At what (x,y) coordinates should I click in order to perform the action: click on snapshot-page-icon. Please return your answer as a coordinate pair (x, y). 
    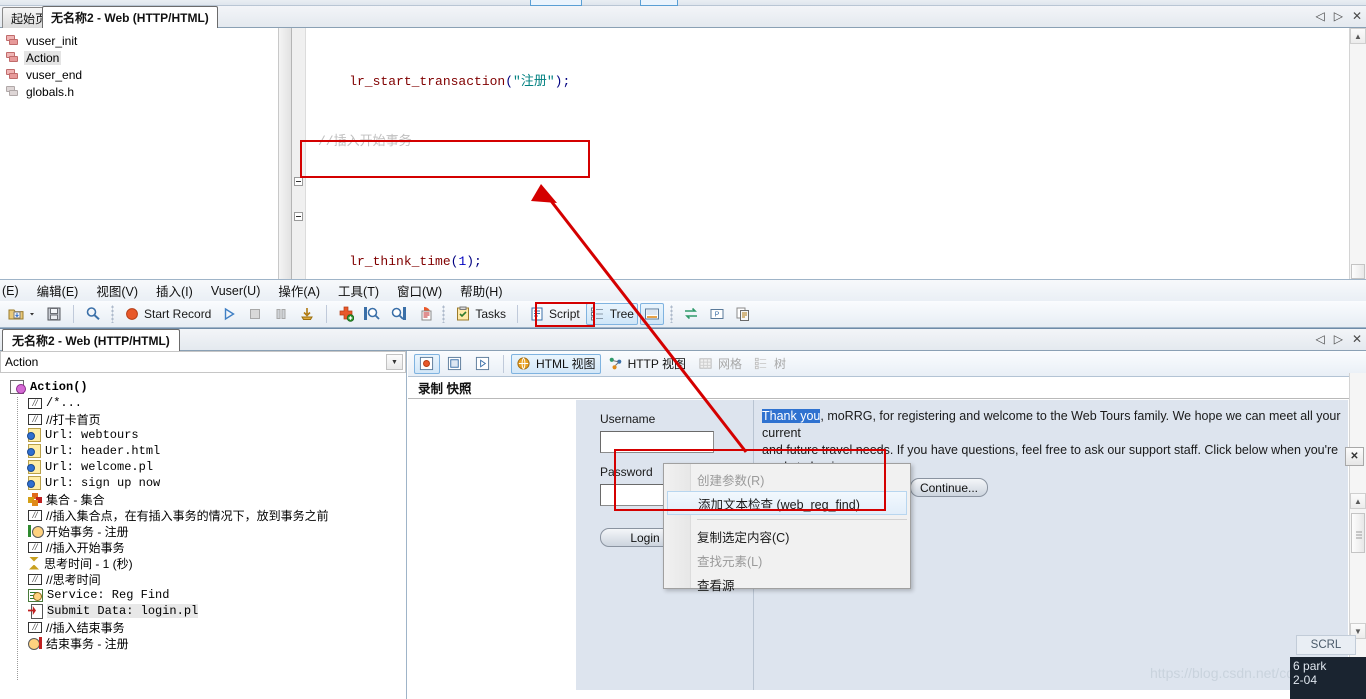
    Looking at the image, I should click on (424, 314).